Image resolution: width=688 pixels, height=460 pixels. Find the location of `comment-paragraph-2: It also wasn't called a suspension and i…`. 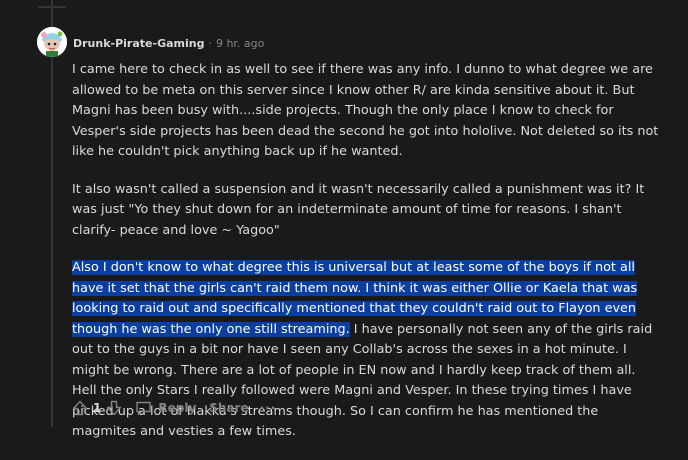

comment-paragraph-2: It also wasn't called a suspension and i… is located at coordinates (358, 209).